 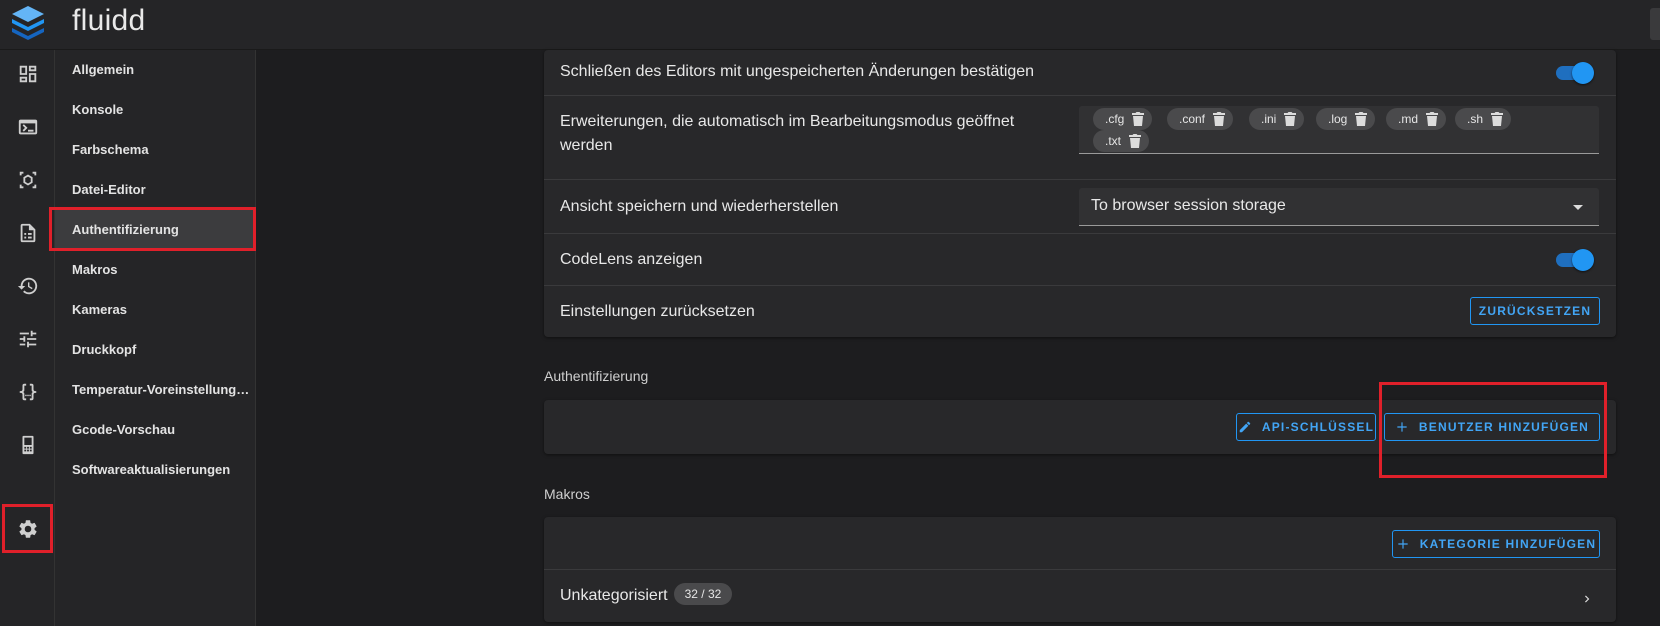 I want to click on confirm-close-toggle, so click(x=1575, y=73).